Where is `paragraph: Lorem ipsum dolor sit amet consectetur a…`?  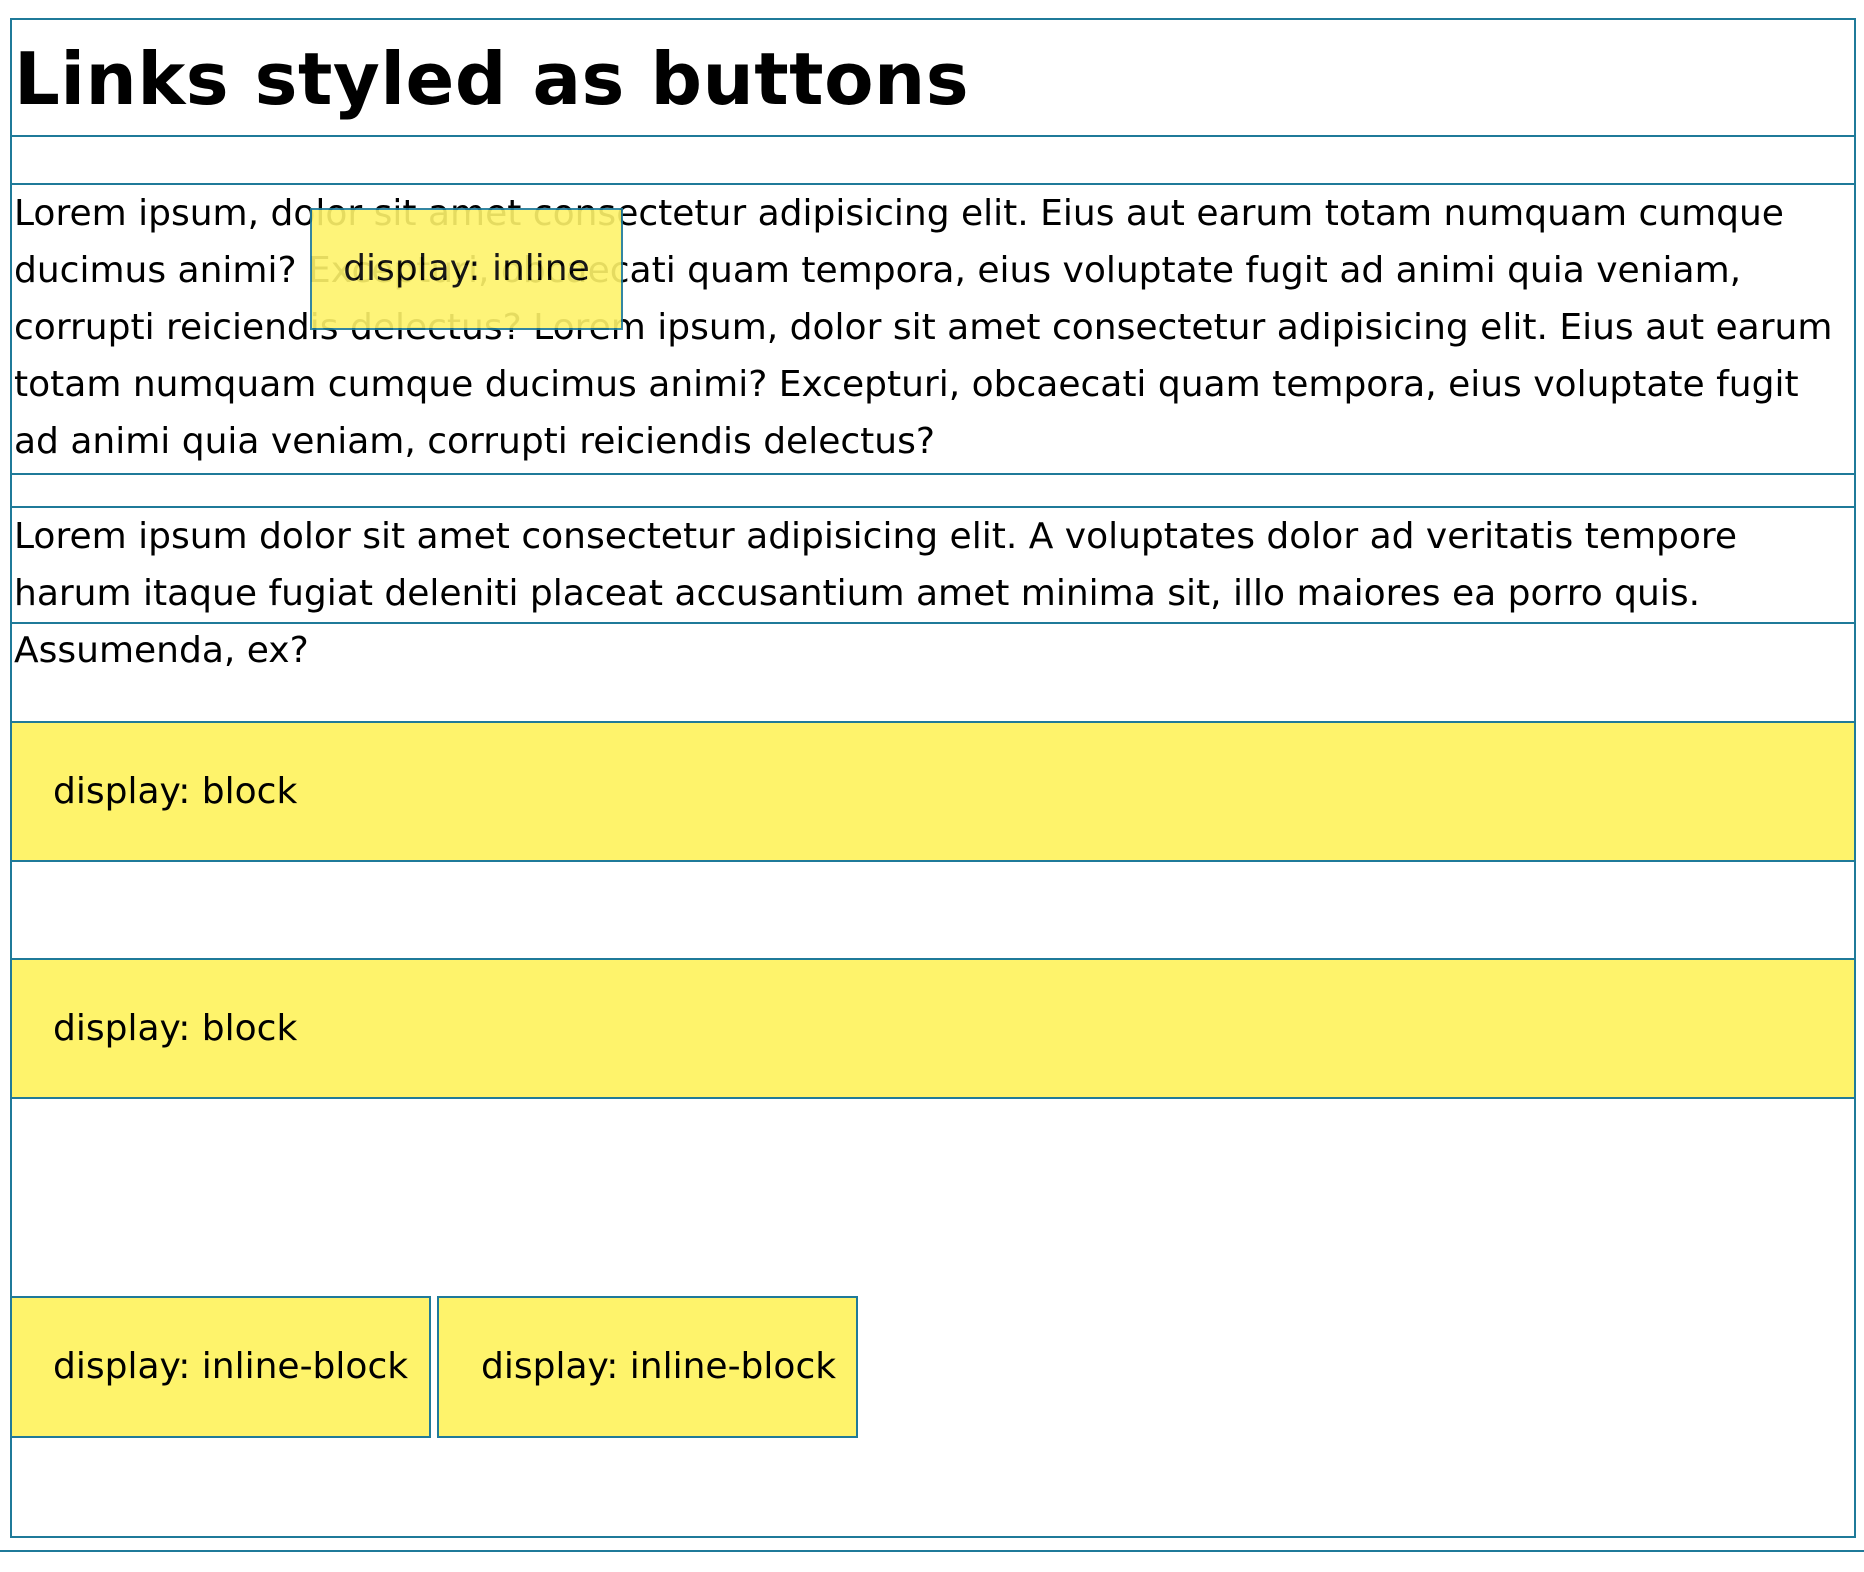
paragraph: Lorem ipsum dolor sit amet consectetur a… is located at coordinates (933, 588).